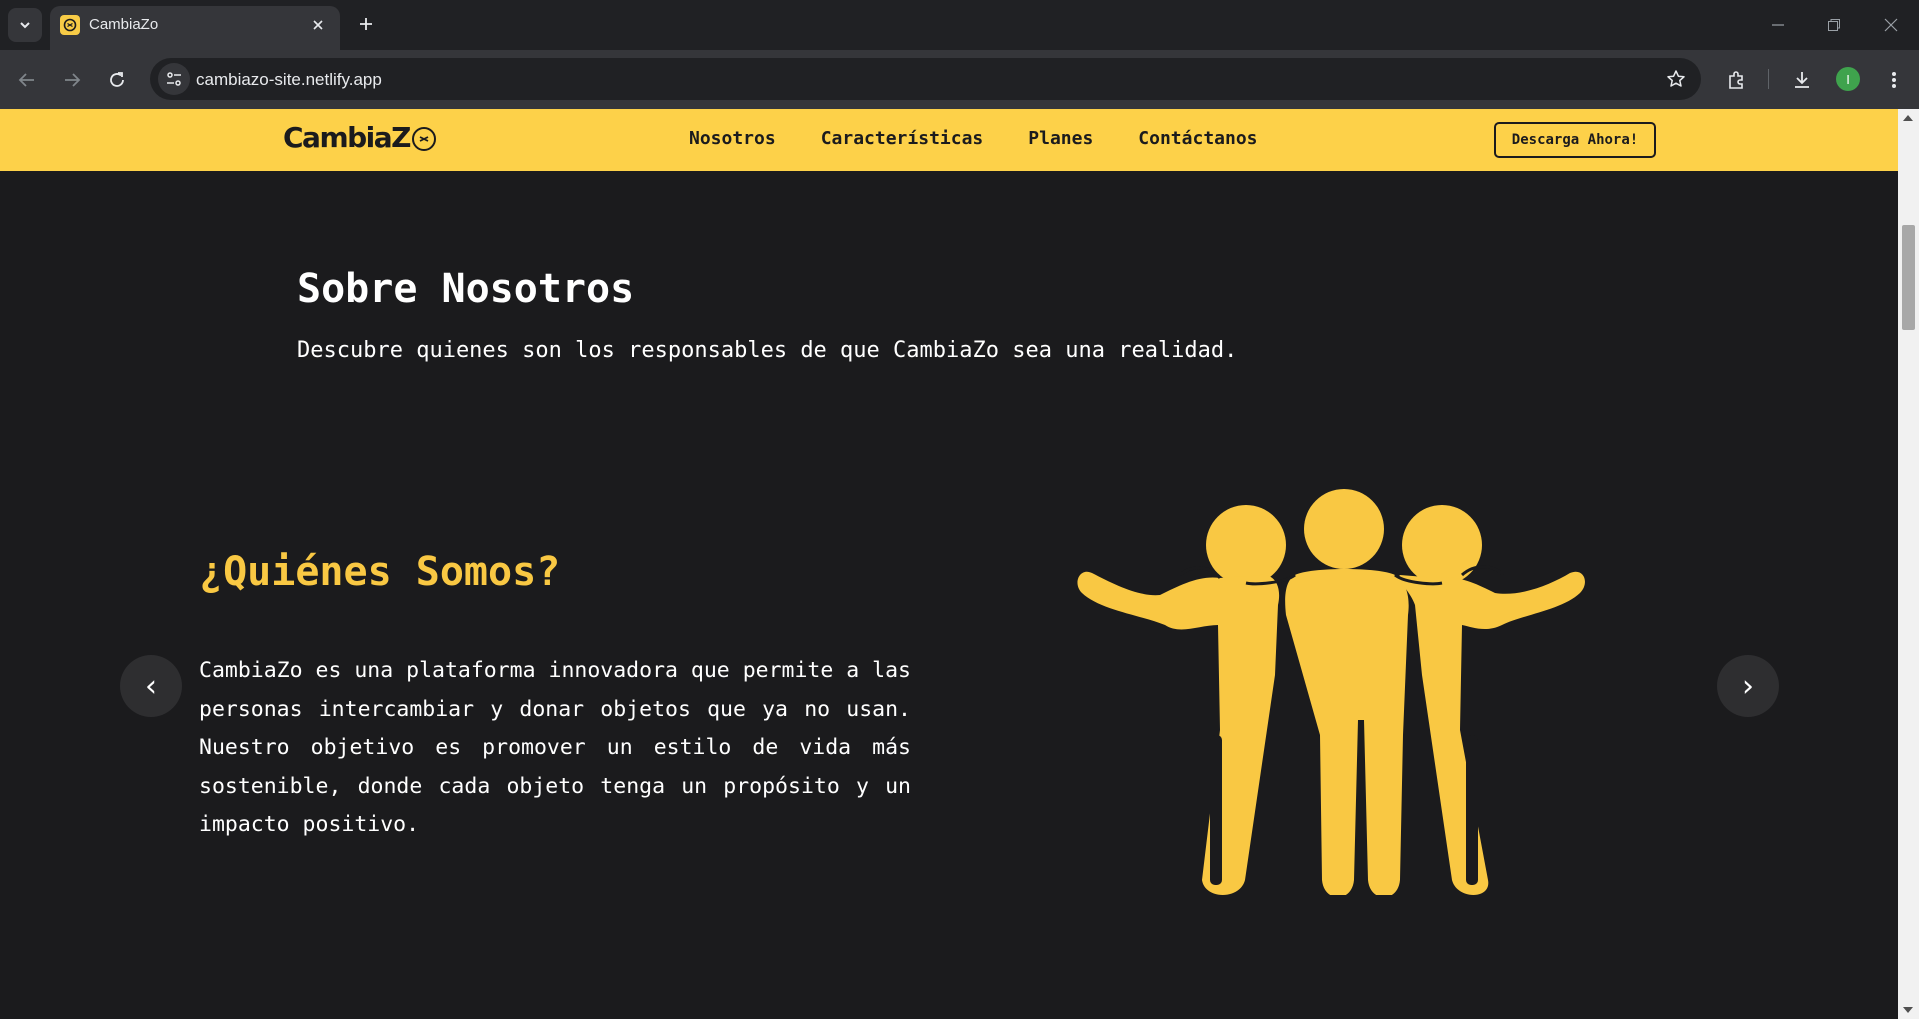 The image size is (1919, 1019). Describe the element at coordinates (366, 24) in the screenshot. I see `new-tab-icon` at that location.